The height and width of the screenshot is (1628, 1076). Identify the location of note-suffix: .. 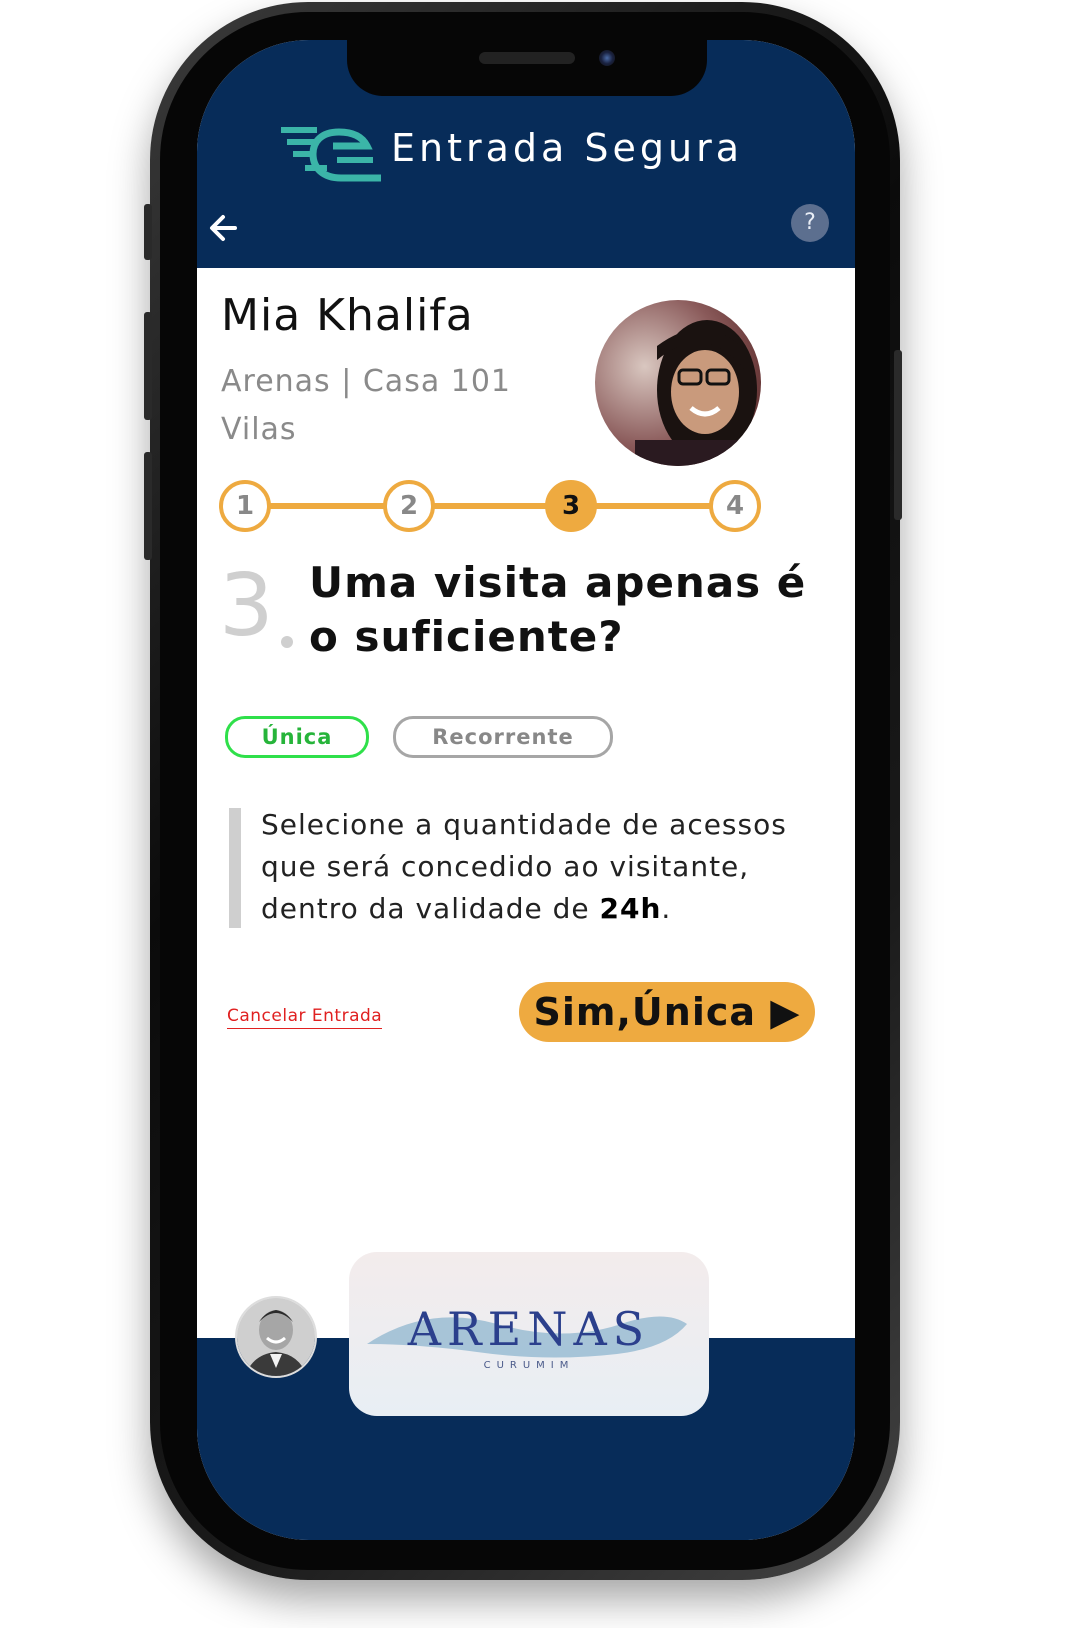
(666, 908).